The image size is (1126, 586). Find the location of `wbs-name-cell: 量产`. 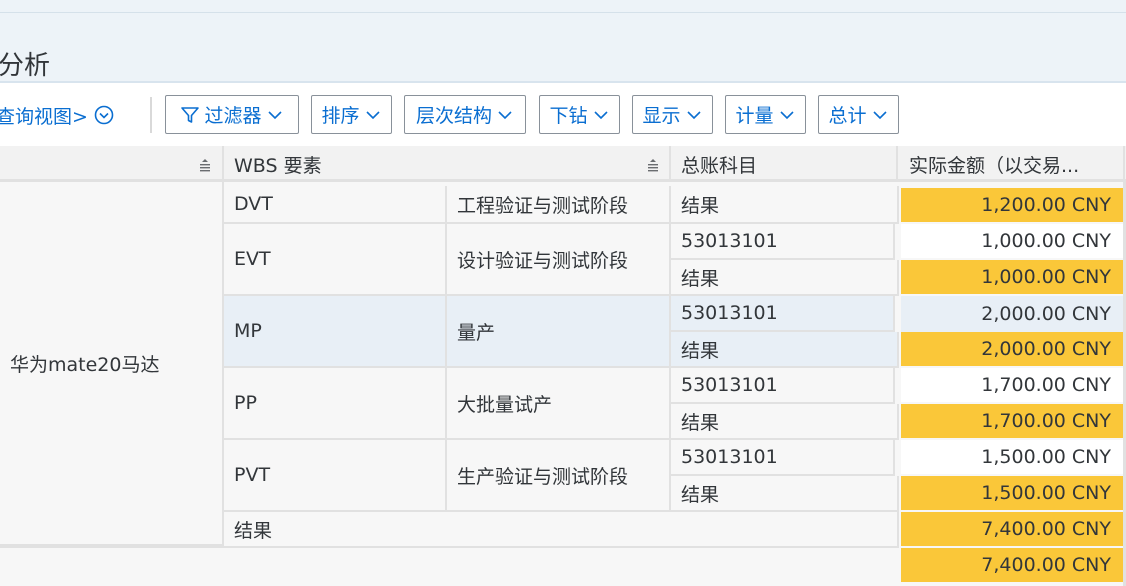

wbs-name-cell: 量产 is located at coordinates (559, 332).